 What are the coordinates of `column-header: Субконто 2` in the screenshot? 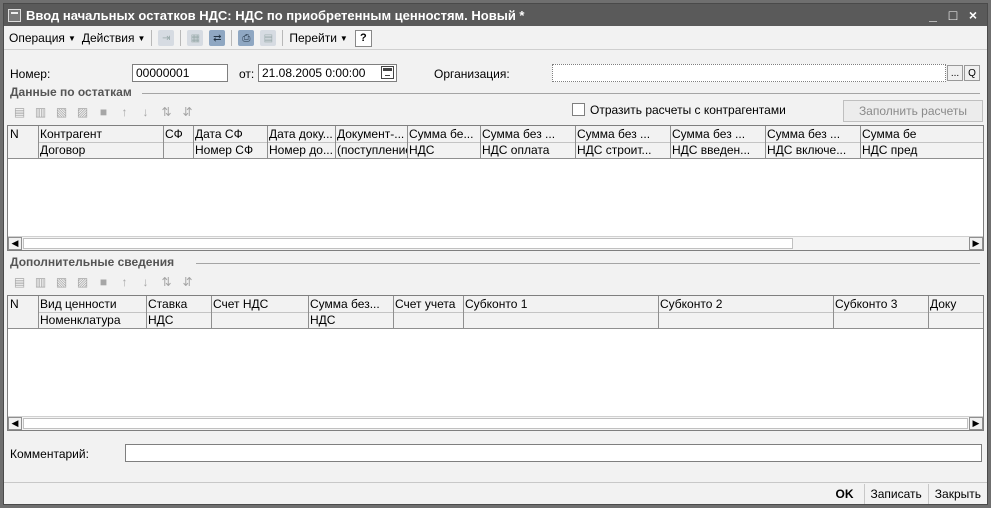 It's located at (745, 304).